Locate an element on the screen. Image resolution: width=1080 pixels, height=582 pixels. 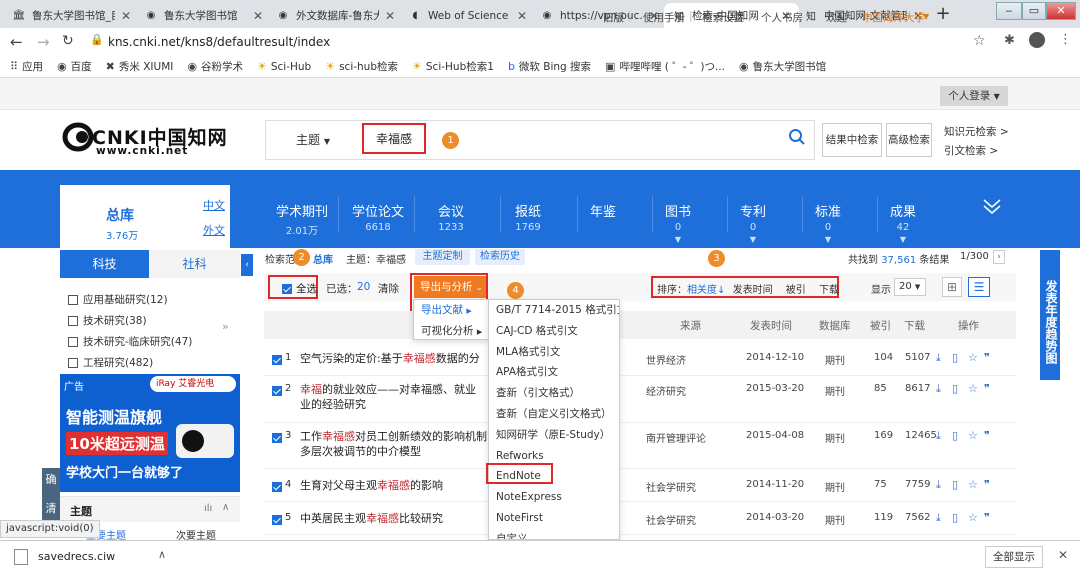
sort-downloads: 下载 is located at coordinates (829, 290).